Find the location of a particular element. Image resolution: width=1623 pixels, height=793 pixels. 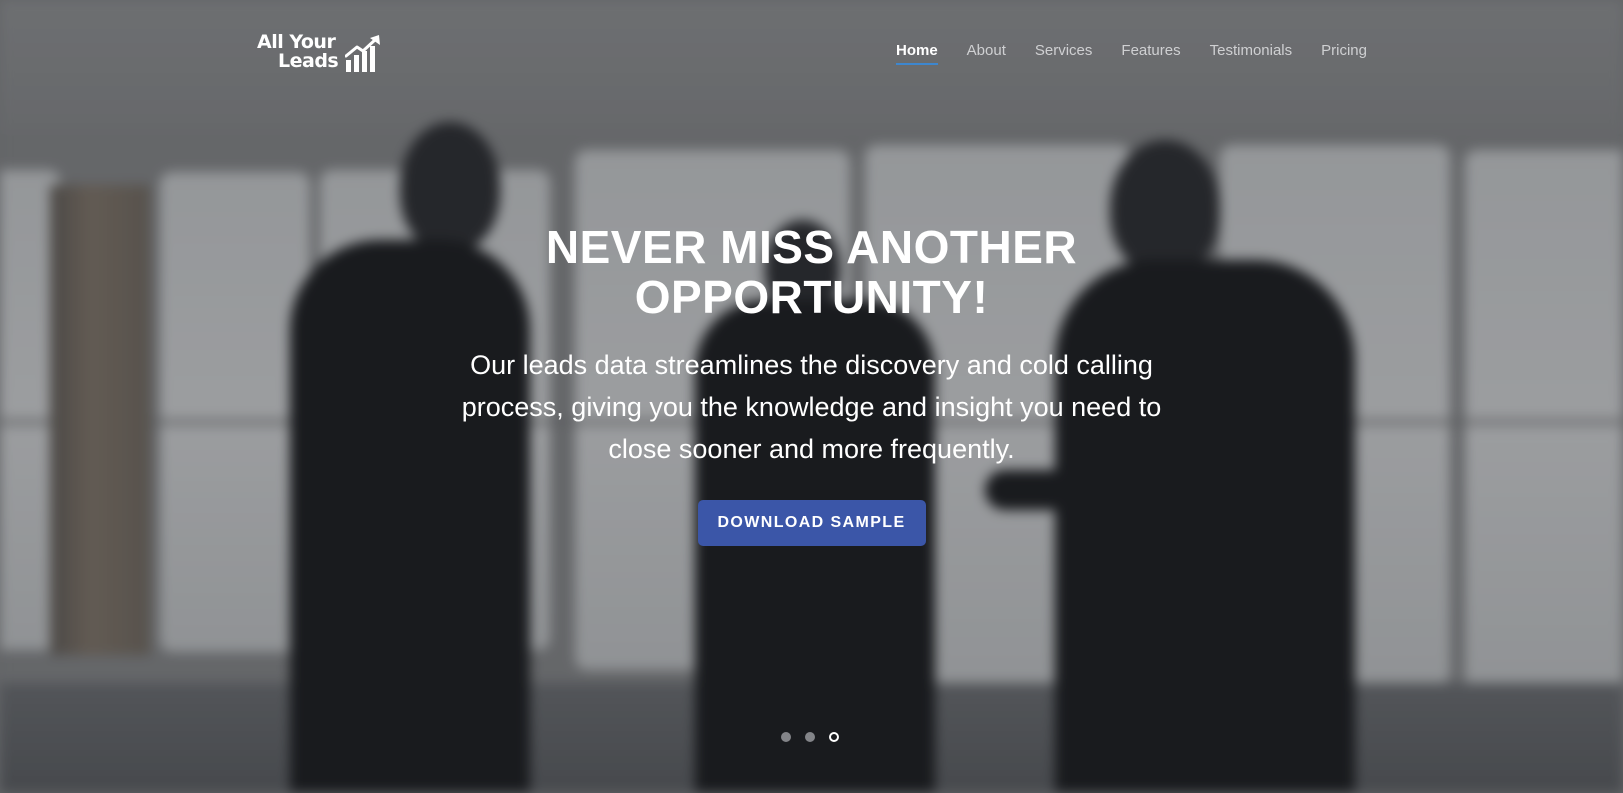

nav-link-about: About is located at coordinates (986, 53).